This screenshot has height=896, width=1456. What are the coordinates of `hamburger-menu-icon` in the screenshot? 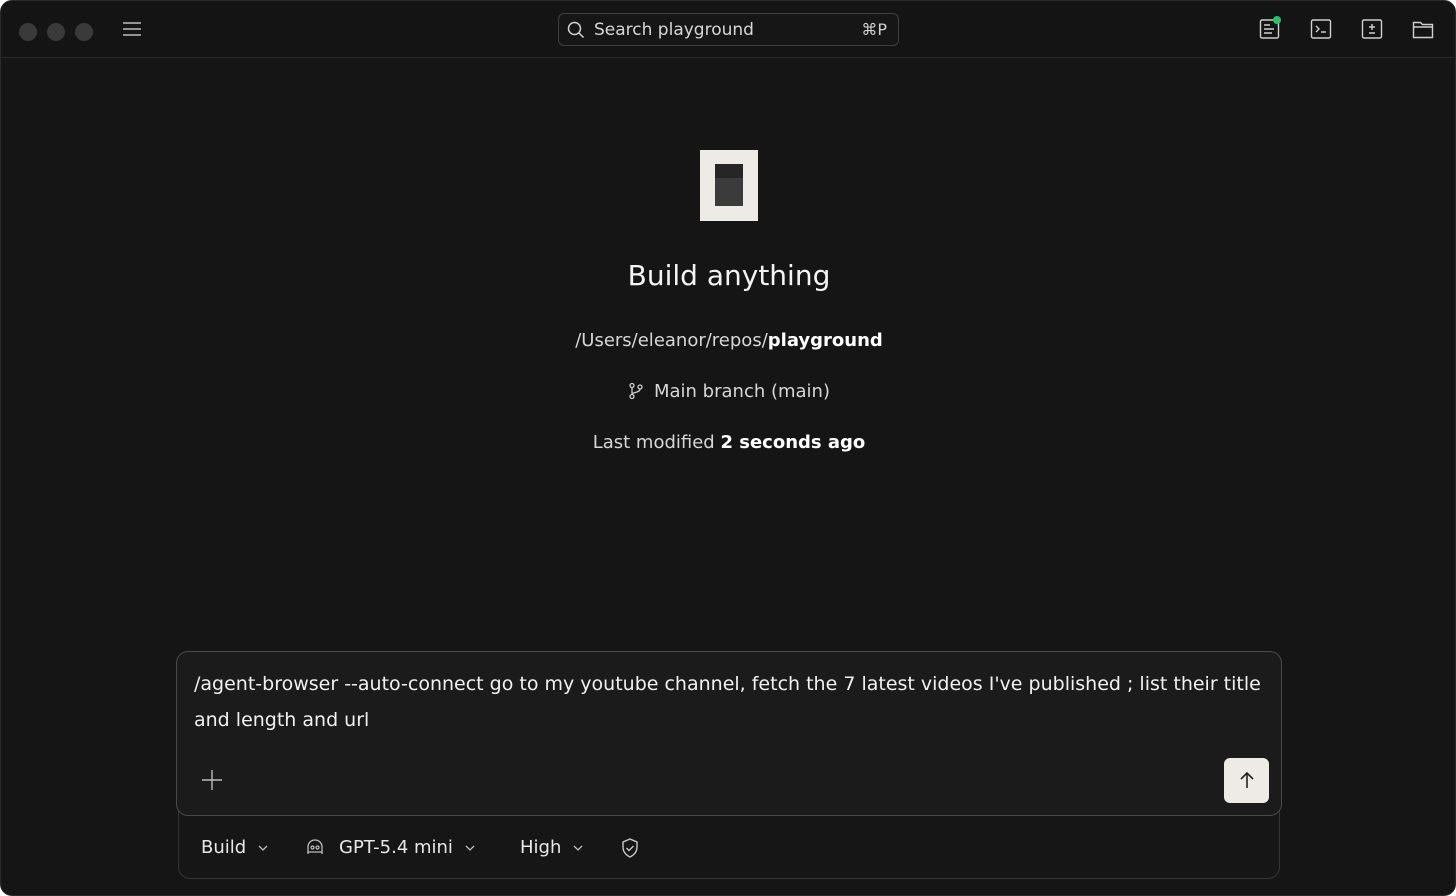 It's located at (132, 29).